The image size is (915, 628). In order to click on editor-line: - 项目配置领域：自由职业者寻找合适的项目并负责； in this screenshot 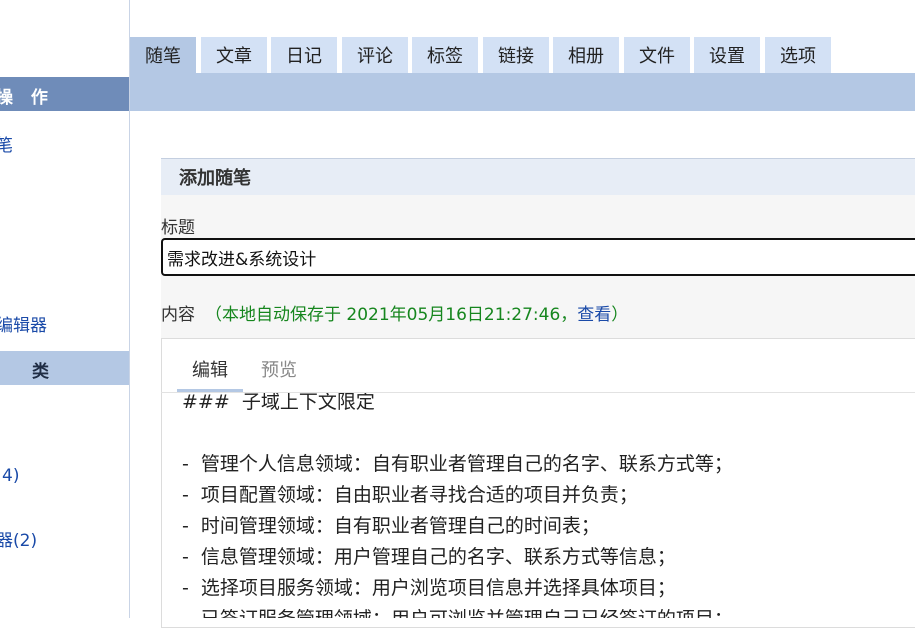, I will do `click(410, 495)`.